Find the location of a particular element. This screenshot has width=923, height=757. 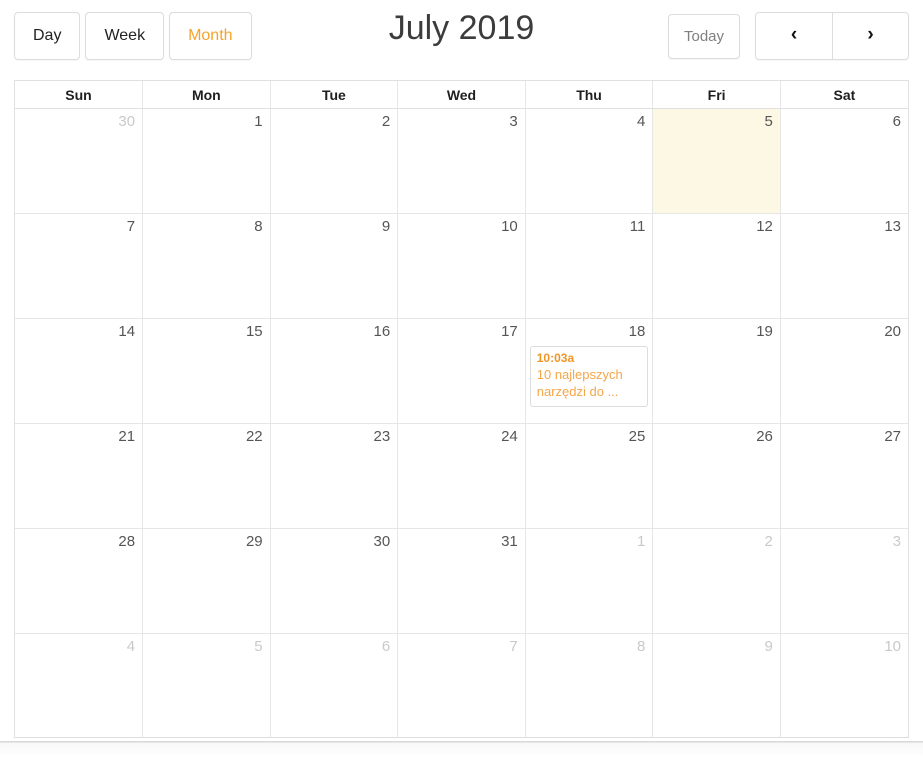

day-cell: 26 is located at coordinates (716, 476).